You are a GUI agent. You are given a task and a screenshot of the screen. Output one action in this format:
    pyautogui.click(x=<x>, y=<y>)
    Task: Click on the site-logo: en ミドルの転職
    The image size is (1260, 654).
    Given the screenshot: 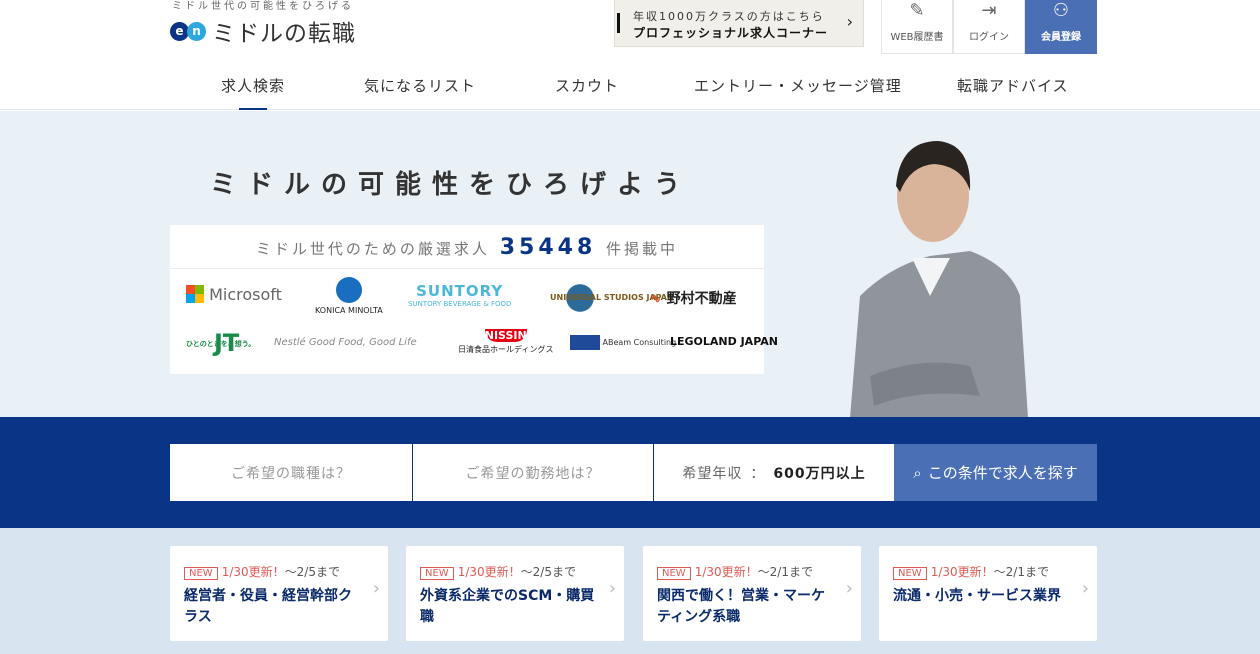 What is the action you would take?
    pyautogui.click(x=263, y=31)
    